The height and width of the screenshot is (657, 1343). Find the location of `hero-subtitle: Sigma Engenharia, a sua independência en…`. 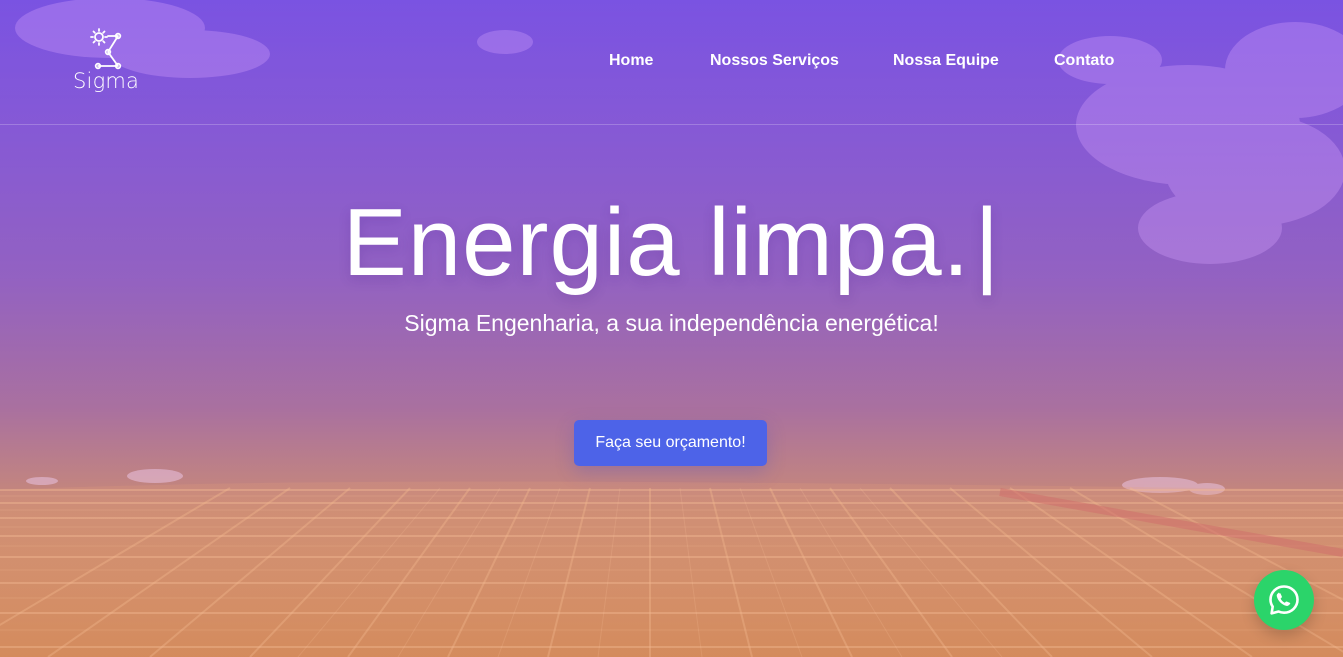

hero-subtitle: Sigma Engenharia, a sua independência en… is located at coordinates (671, 323).